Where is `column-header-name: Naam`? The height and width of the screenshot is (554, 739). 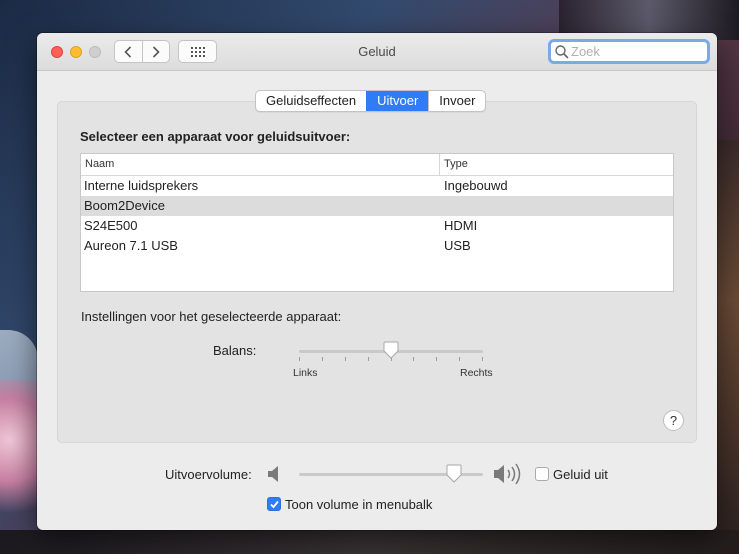
column-header-name: Naam is located at coordinates (260, 164).